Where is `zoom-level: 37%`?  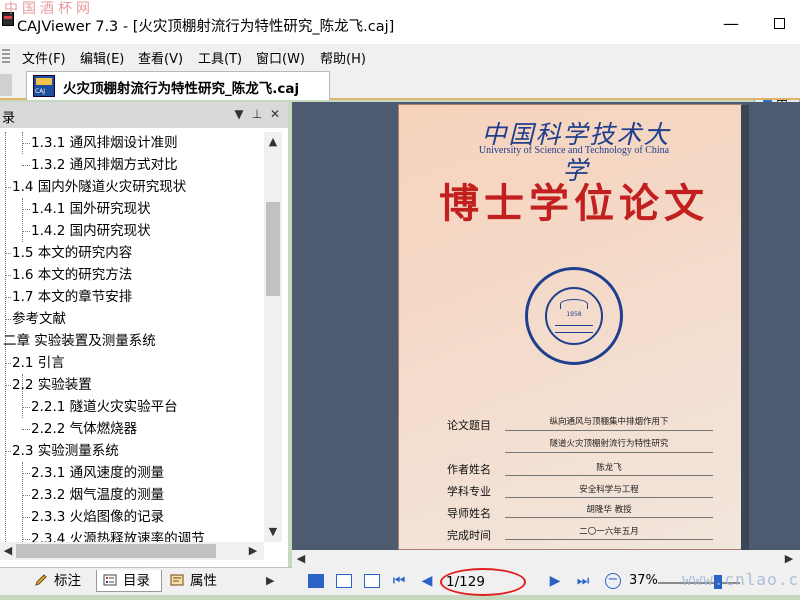 zoom-level: 37% is located at coordinates (643, 580).